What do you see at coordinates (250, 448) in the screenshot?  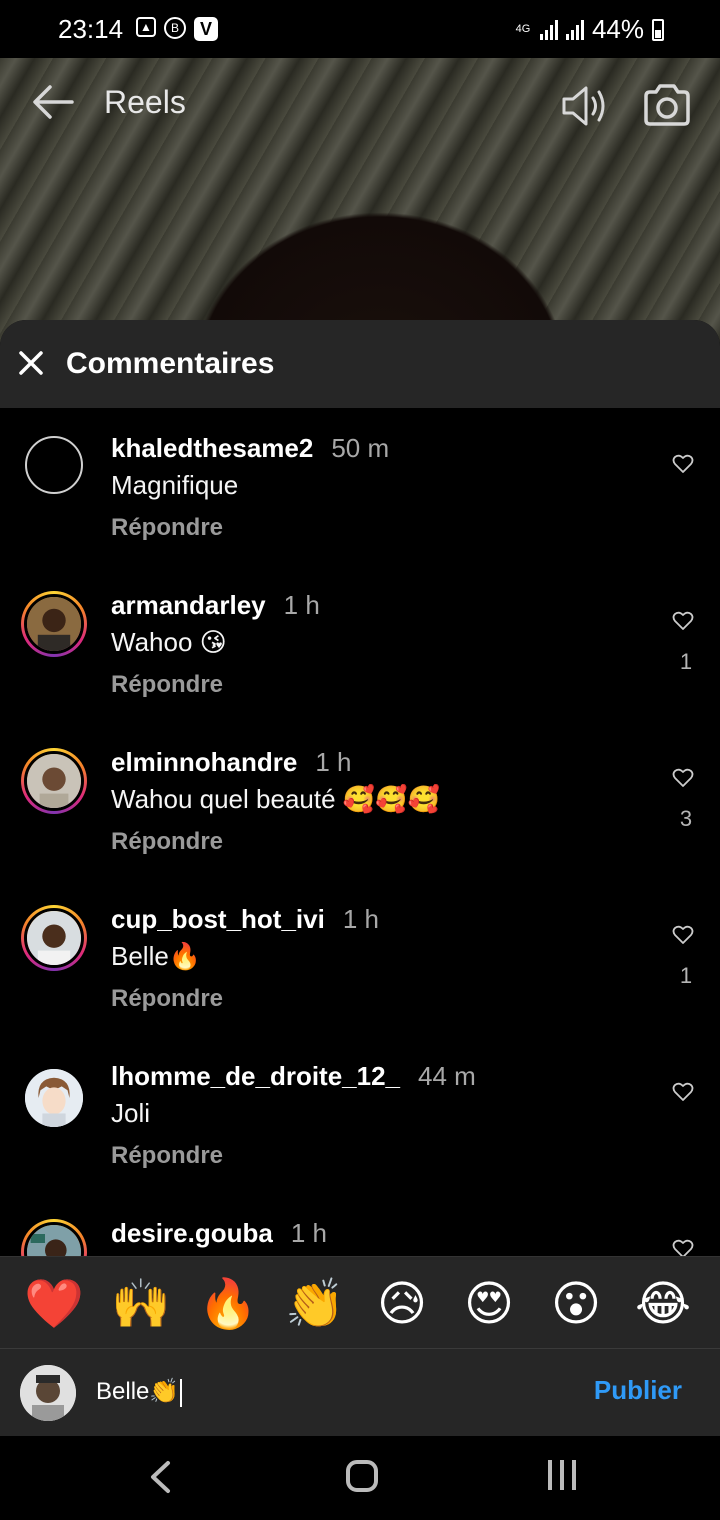 I see `comment-username: khaledthesame2 50 m` at bounding box center [250, 448].